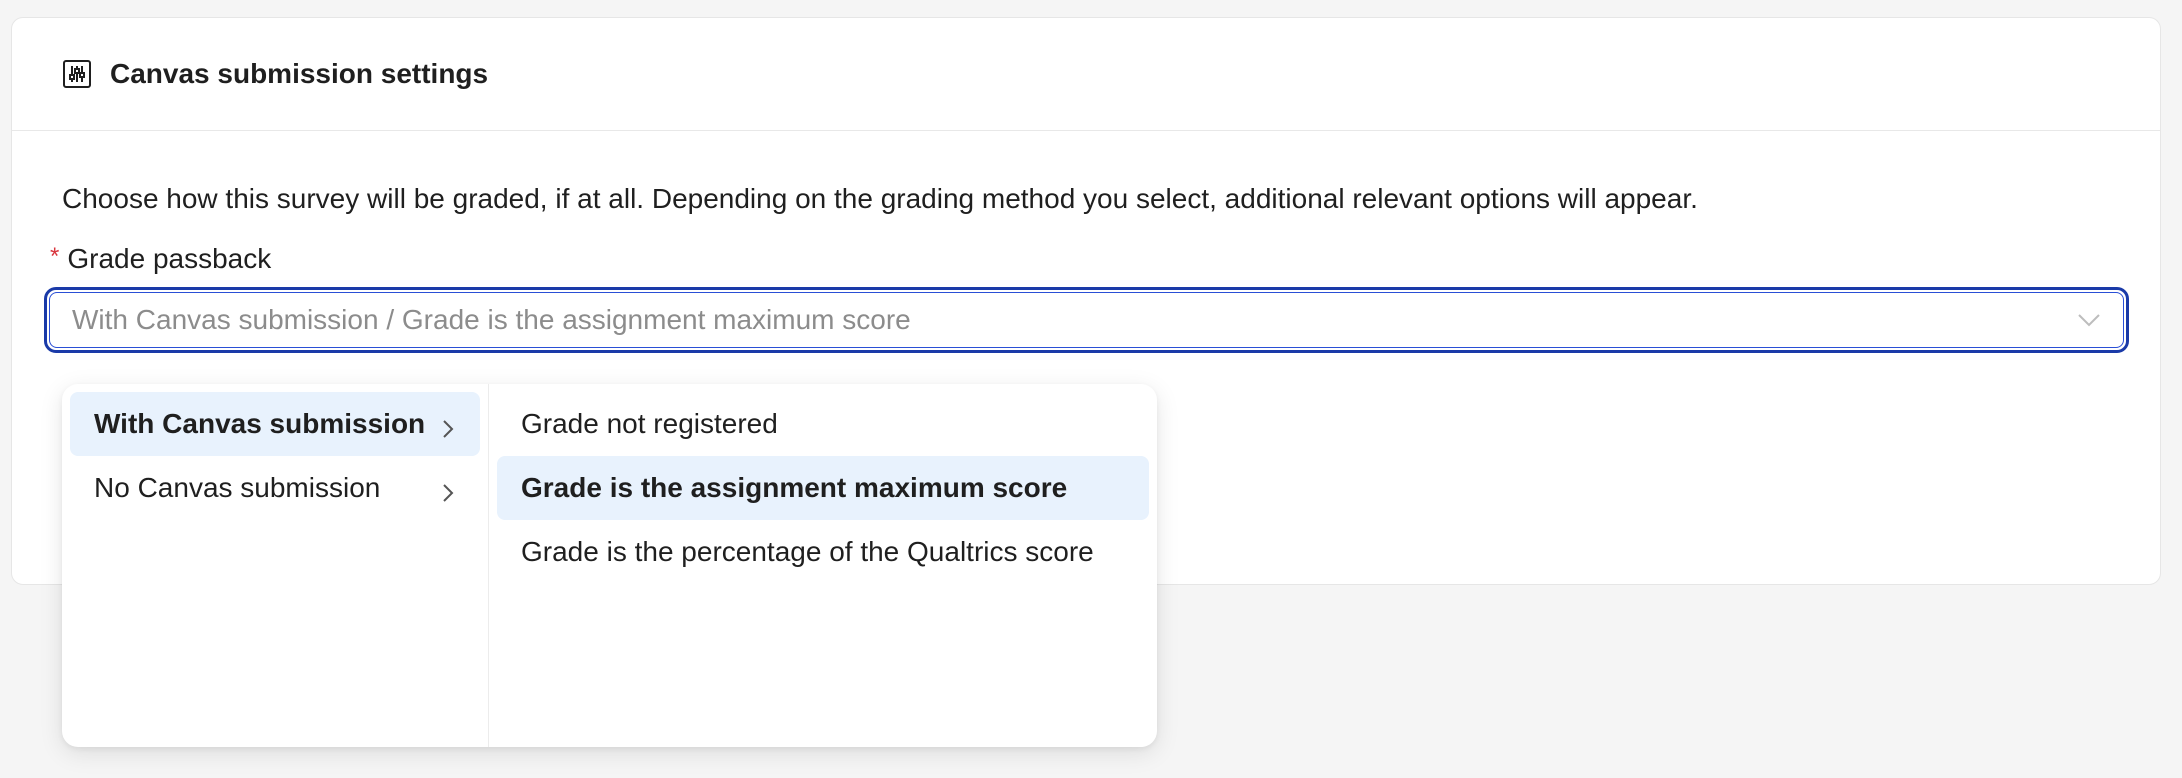 The width and height of the screenshot is (2182, 778). What do you see at coordinates (299, 73) in the screenshot?
I see `card-title: Canvas submission settings` at bounding box center [299, 73].